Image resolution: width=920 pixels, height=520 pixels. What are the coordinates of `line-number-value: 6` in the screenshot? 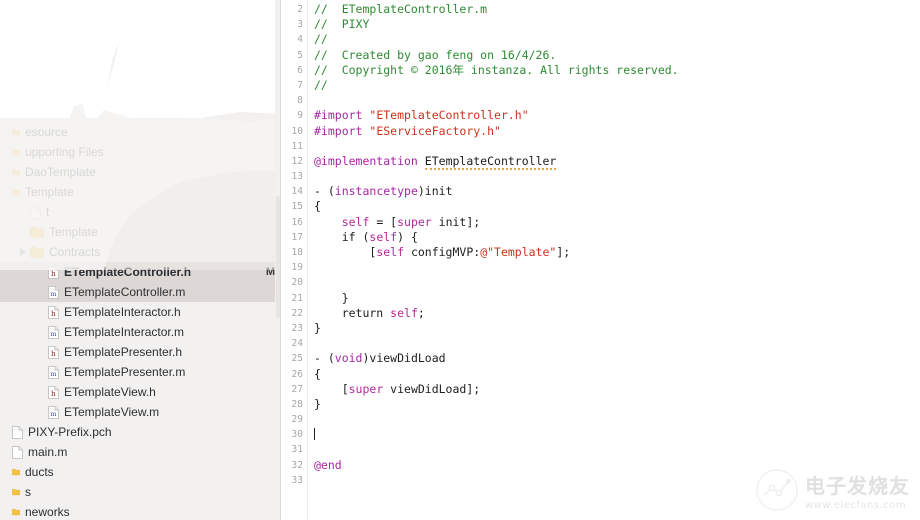 It's located at (300, 70).